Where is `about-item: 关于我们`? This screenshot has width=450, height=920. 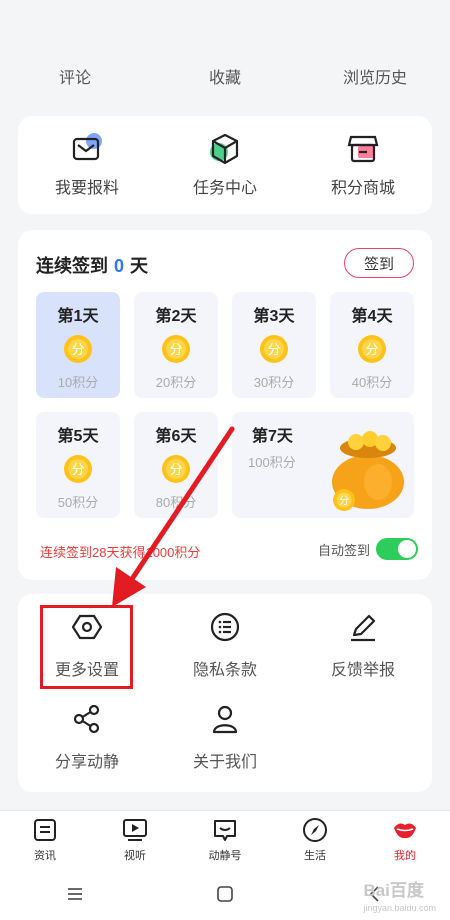 about-item: 关于我们 is located at coordinates (225, 738).